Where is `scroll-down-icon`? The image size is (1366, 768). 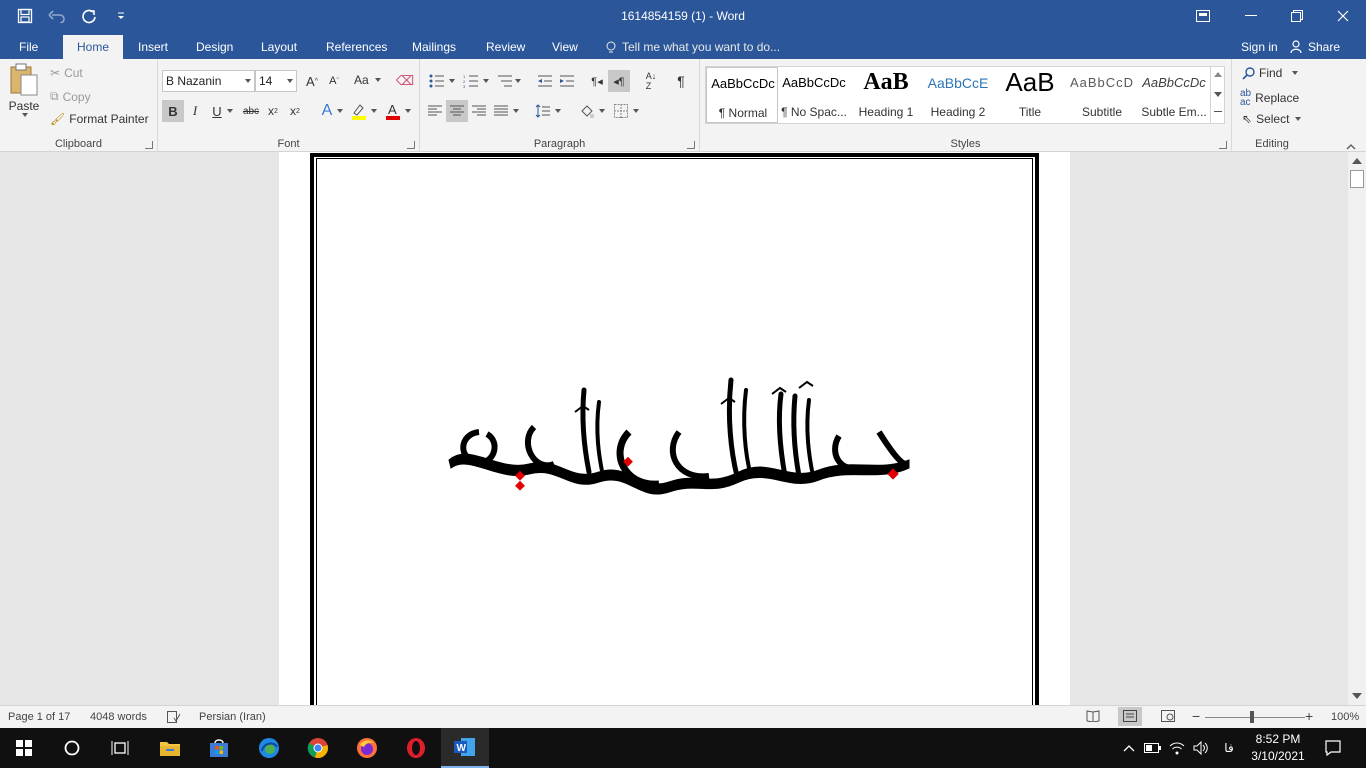 scroll-down-icon is located at coordinates (1357, 696).